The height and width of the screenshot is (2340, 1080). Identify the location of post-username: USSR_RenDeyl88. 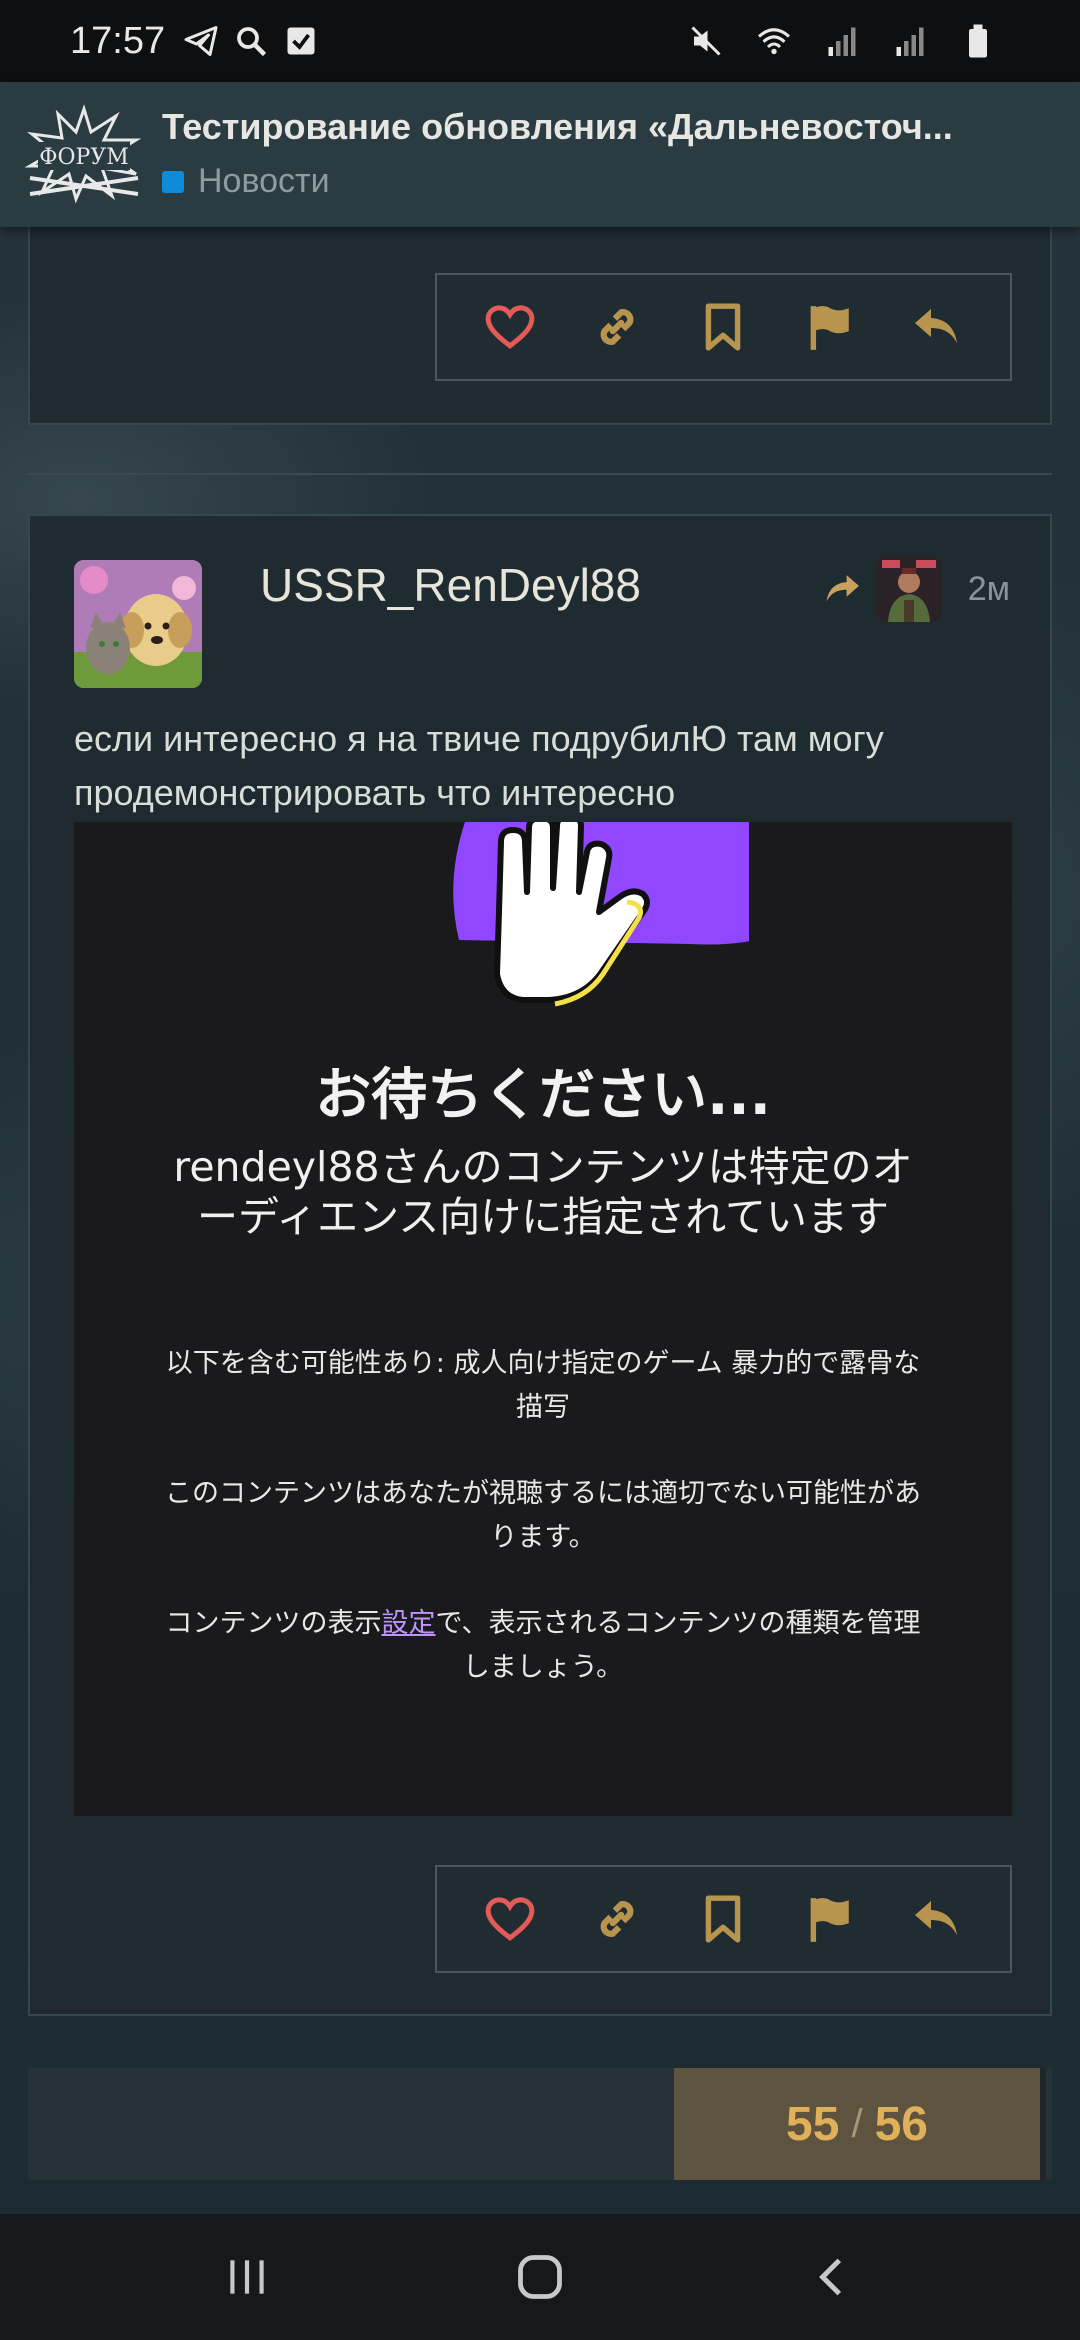
(450, 585).